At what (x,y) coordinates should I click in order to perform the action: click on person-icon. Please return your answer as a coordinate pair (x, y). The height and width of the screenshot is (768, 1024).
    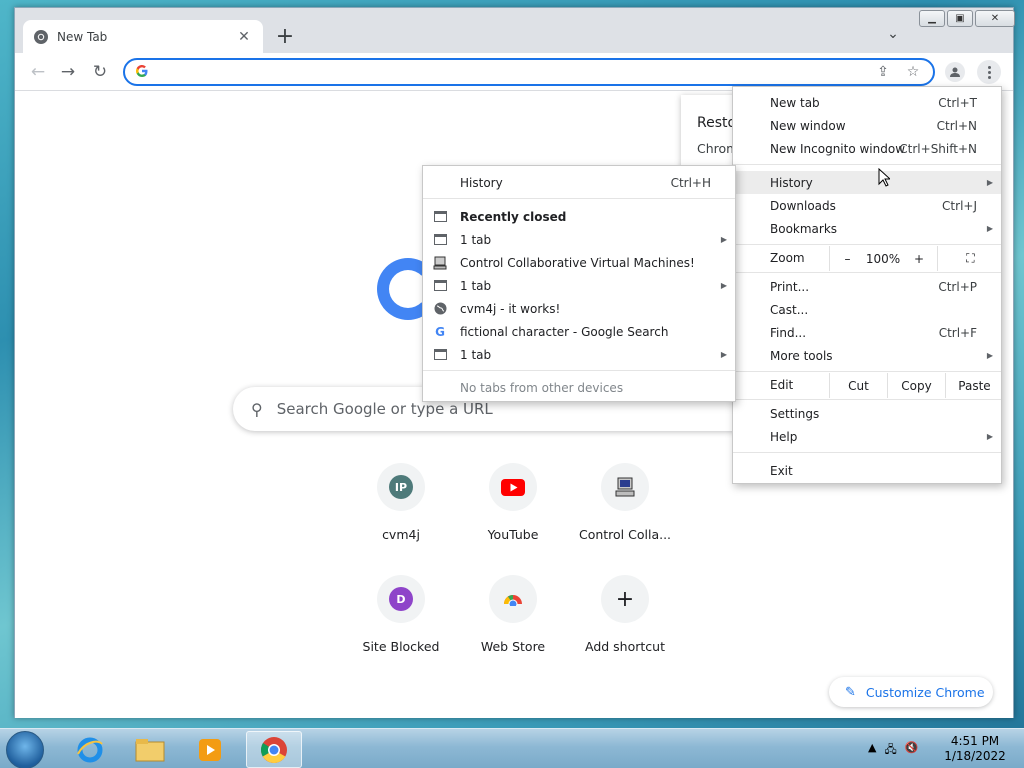
    Looking at the image, I should click on (955, 72).